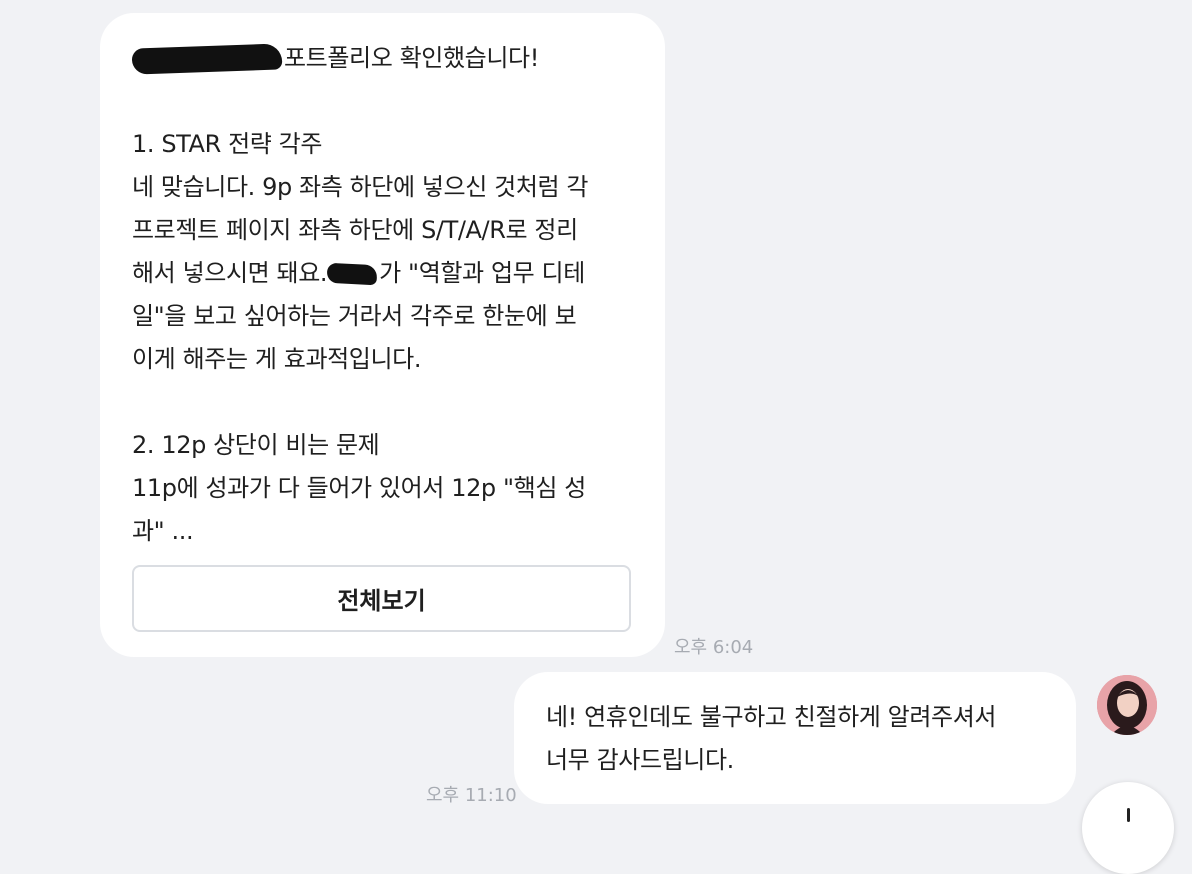 Image resolution: width=1192 pixels, height=874 pixels. I want to click on message-fragment: 해서 넣으시면 돼요., so click(230, 273).